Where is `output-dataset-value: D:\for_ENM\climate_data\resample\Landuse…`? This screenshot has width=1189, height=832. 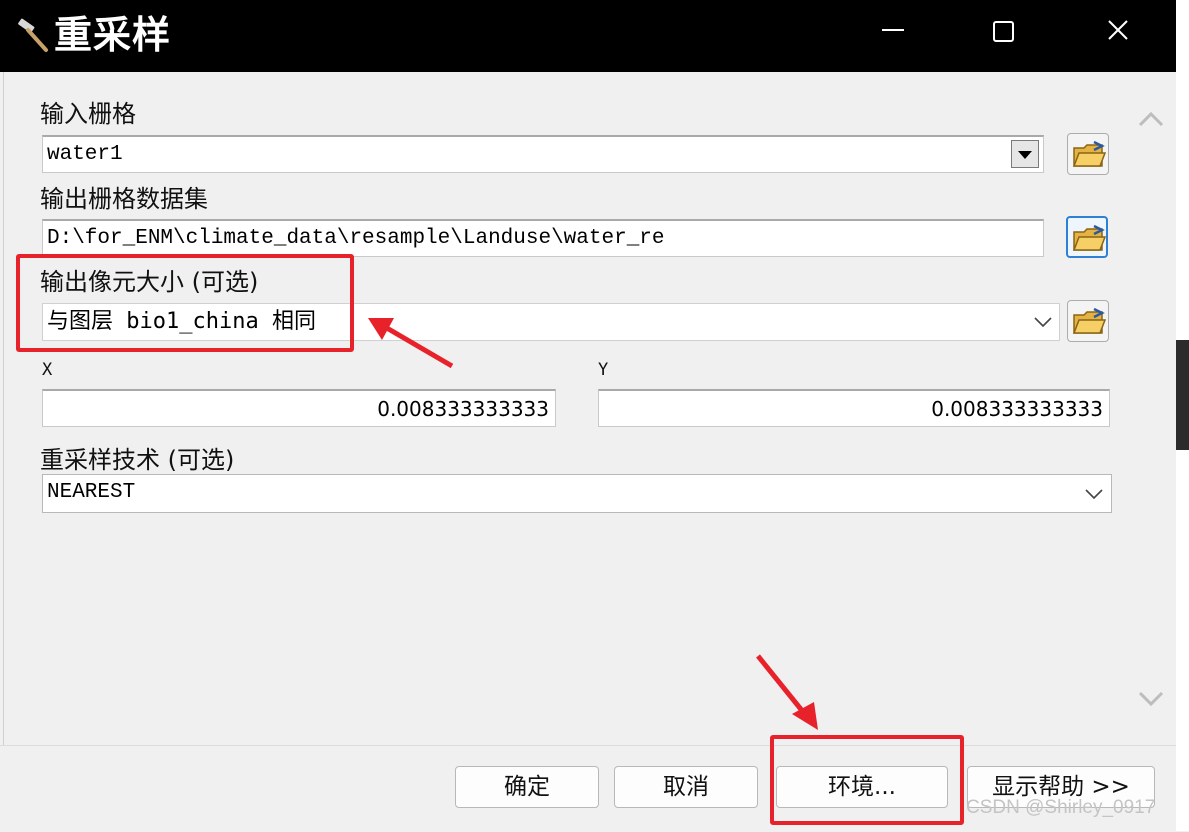
output-dataset-value: D:\for_ENM\climate_data\resample\Landuse… is located at coordinates (356, 238).